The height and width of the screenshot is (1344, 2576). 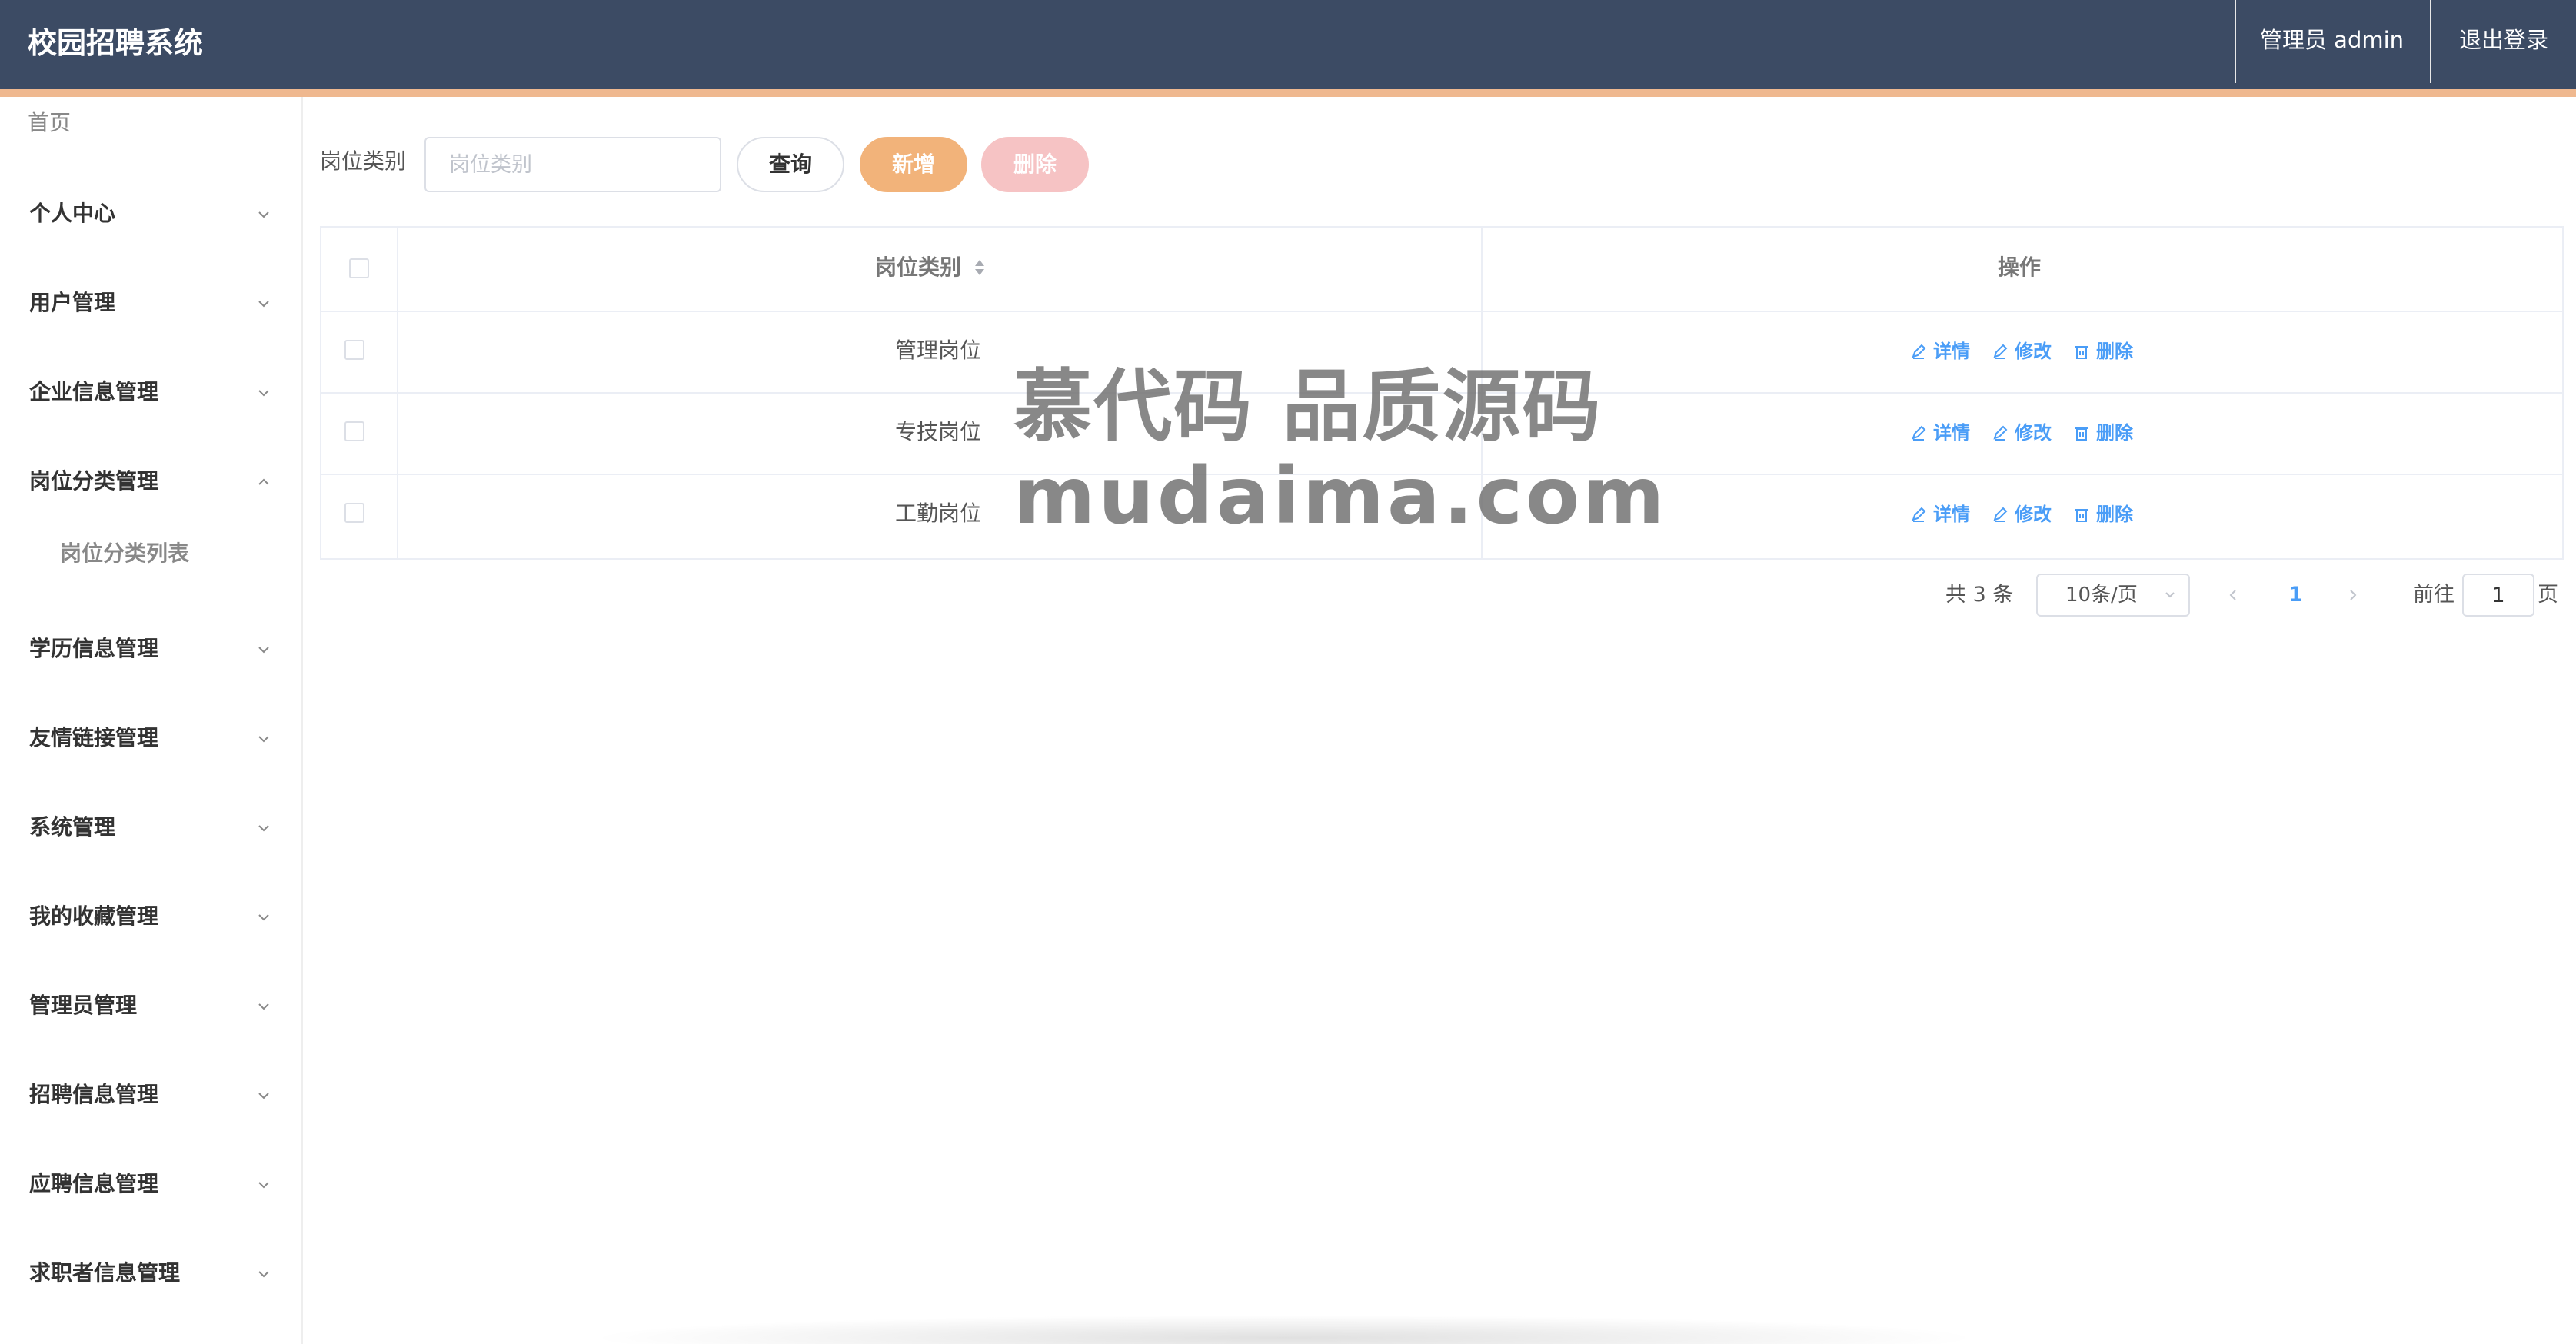 I want to click on sidebar-item-education-info: 学历信息管理, so click(x=151, y=649).